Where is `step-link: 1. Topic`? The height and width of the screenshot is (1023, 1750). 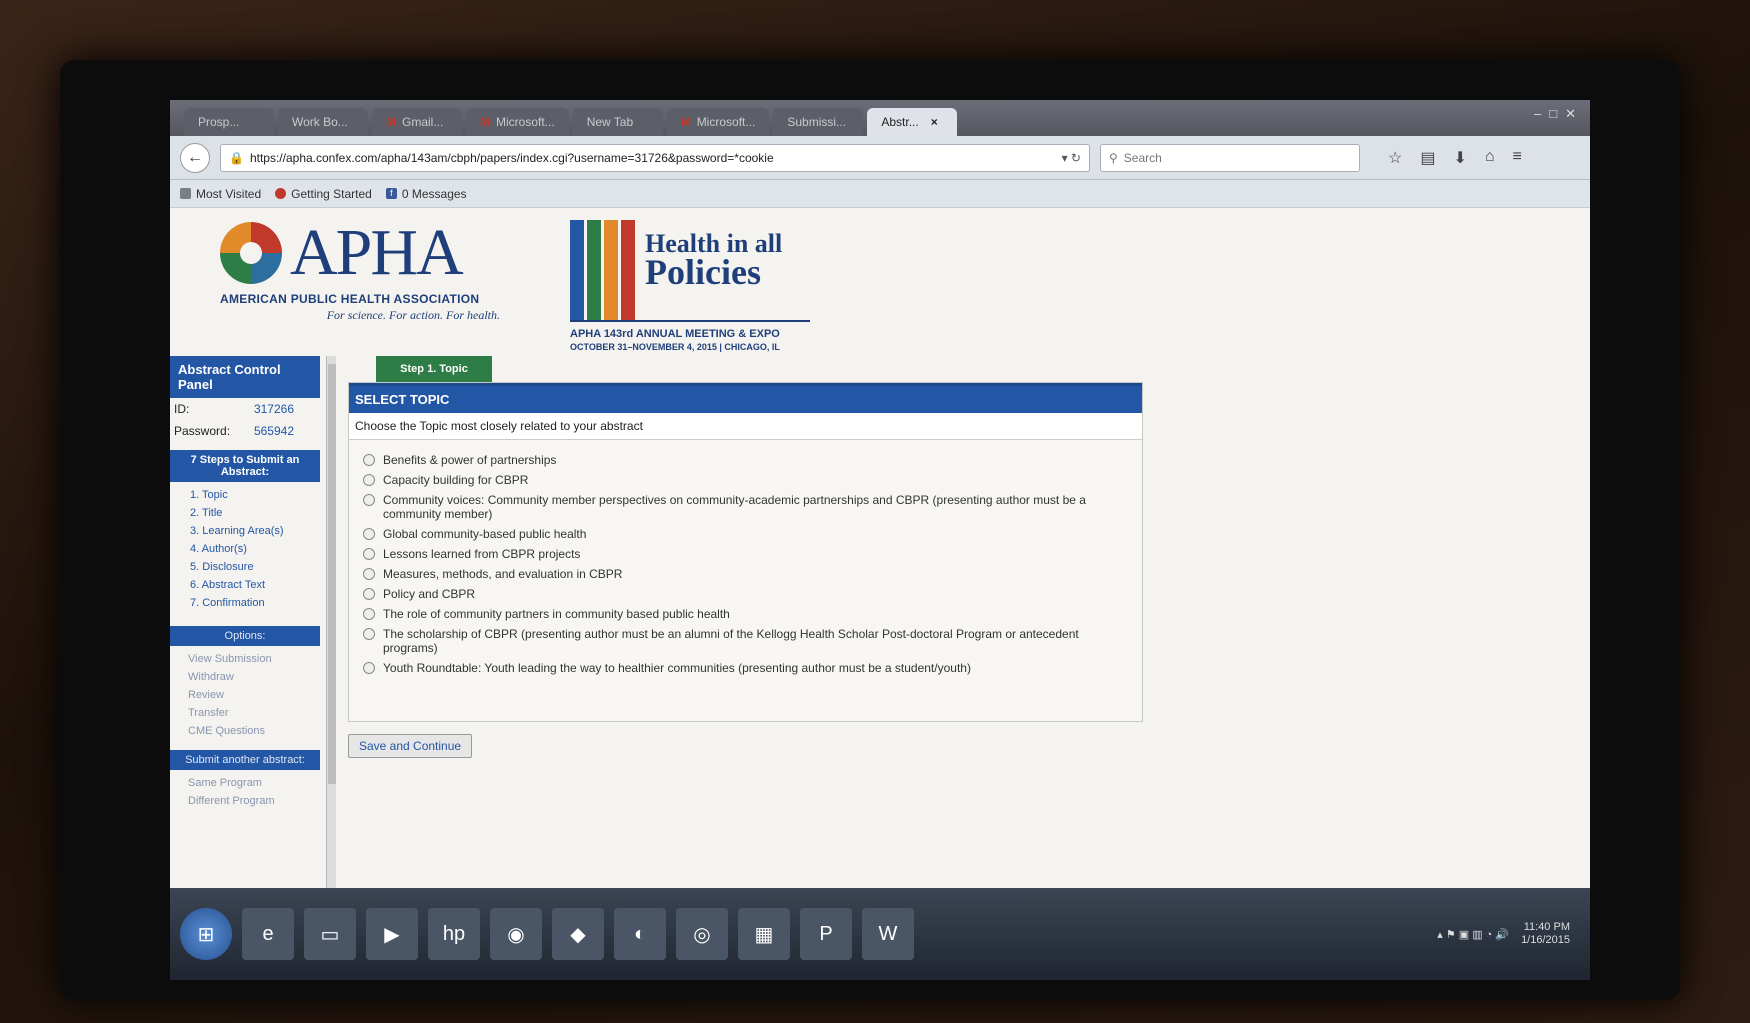
step-link: 1. Topic is located at coordinates (255, 495).